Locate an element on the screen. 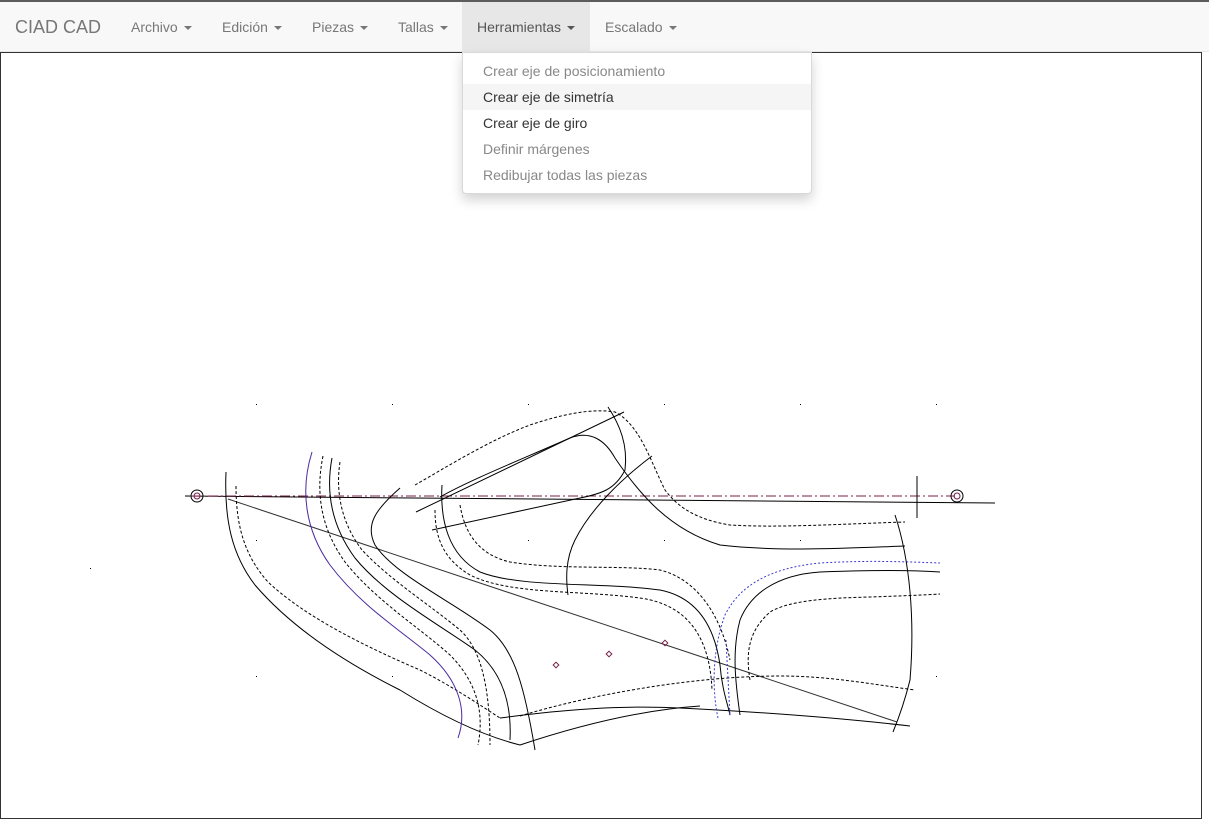  menuitem-crear-eje-giro: Crear eje de giro is located at coordinates (637, 123).